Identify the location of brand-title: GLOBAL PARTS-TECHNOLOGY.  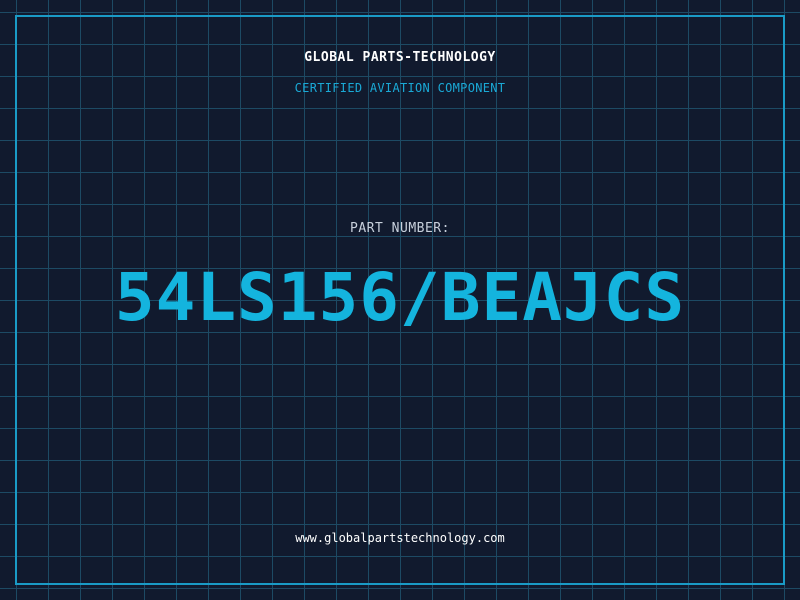
(400, 57).